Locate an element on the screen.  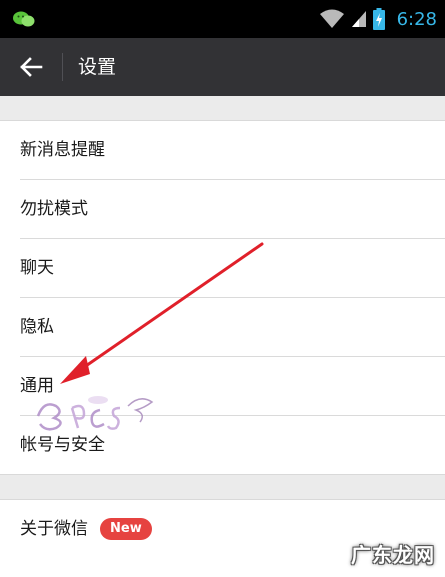
new-badge: New is located at coordinates (126, 529).